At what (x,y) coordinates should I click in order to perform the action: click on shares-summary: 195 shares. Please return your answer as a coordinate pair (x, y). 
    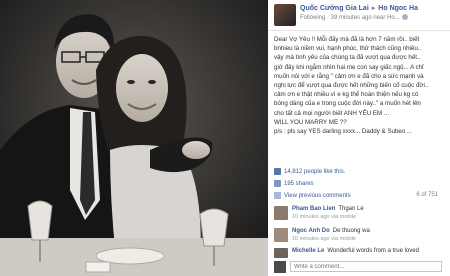
    Looking at the image, I should click on (359, 185).